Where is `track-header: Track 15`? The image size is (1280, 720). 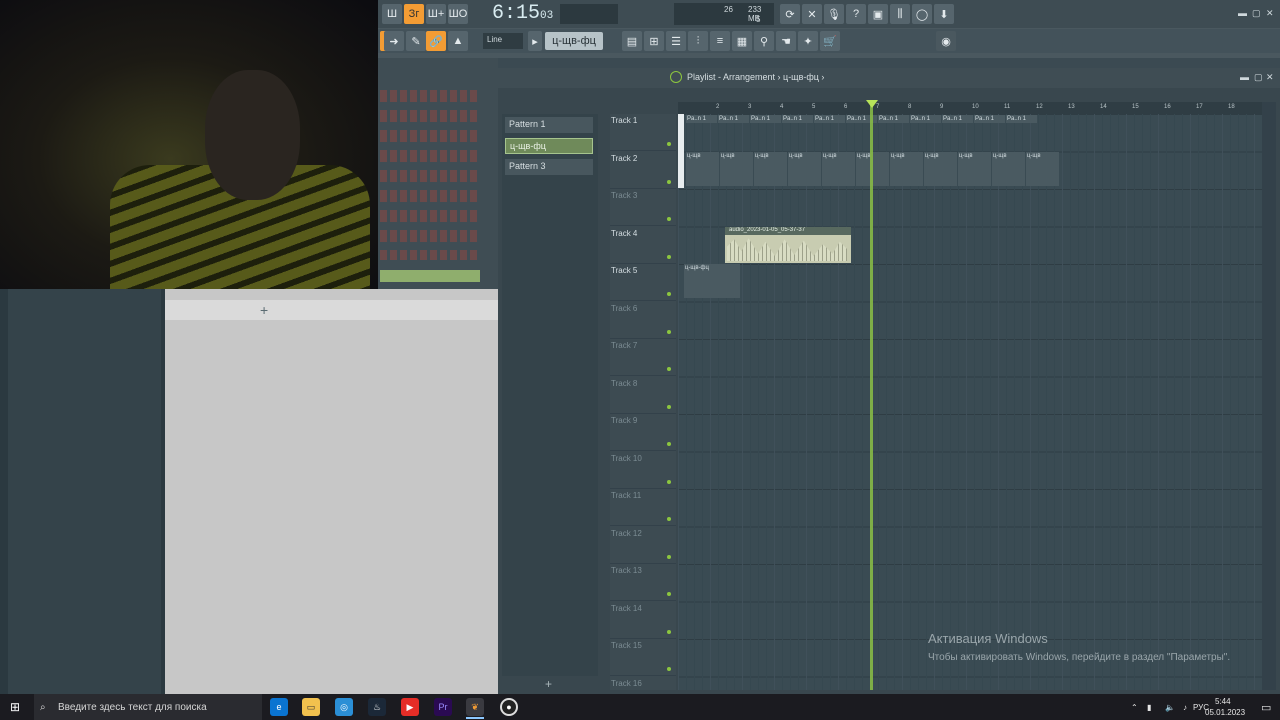 track-header: Track 15 is located at coordinates (643, 657).